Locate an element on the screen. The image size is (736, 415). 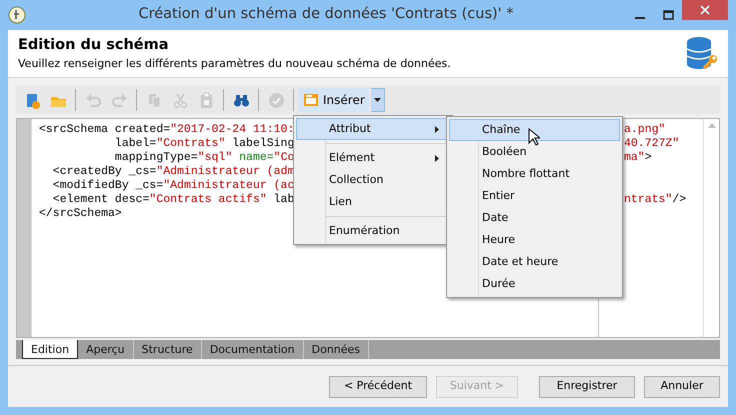
window-title: Création d'un schéma de données 'Contrats (cus)' * is located at coordinates (326, 14).